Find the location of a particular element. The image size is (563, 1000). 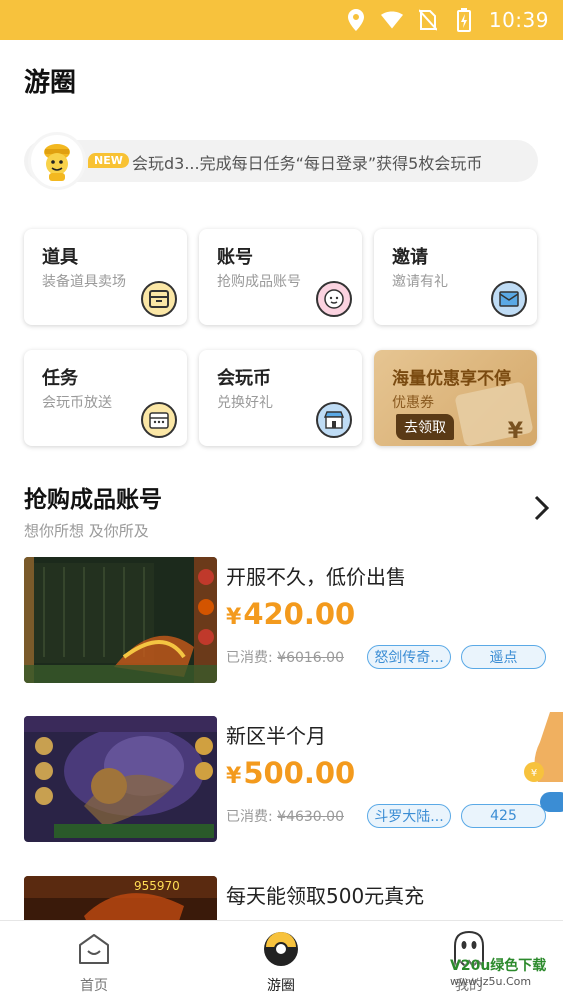

calendar-icon is located at coordinates (159, 420).